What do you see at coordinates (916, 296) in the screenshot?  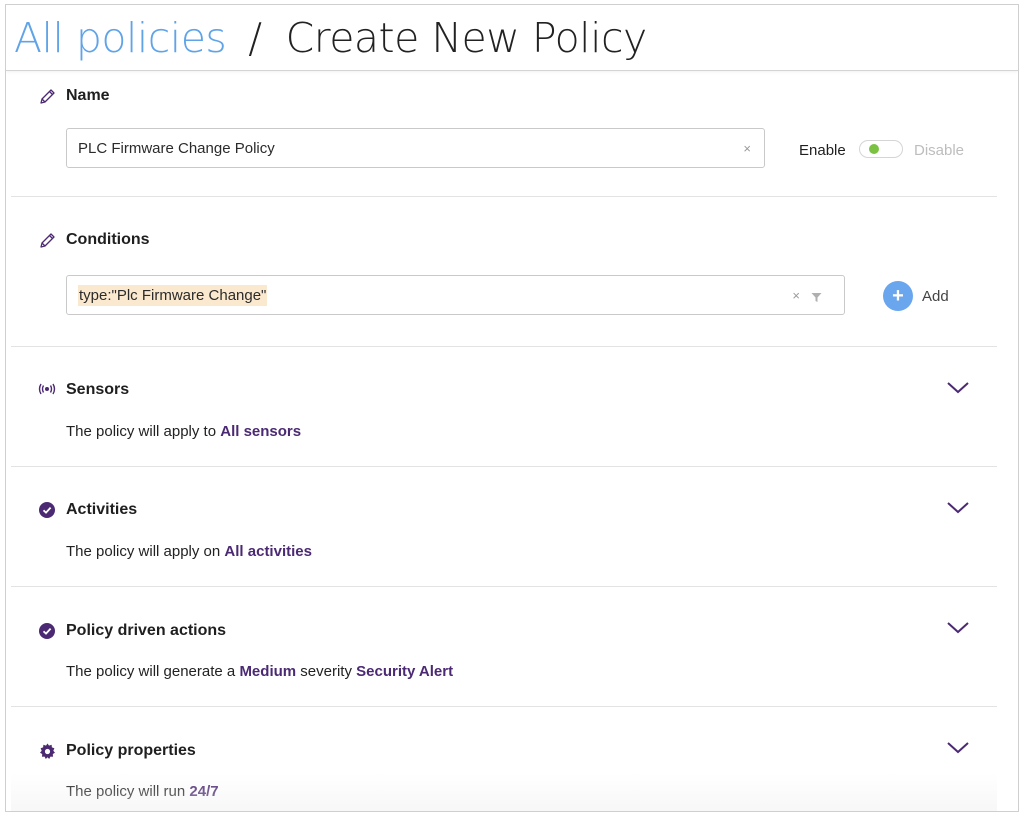 I see `add-condition-button: + Add` at bounding box center [916, 296].